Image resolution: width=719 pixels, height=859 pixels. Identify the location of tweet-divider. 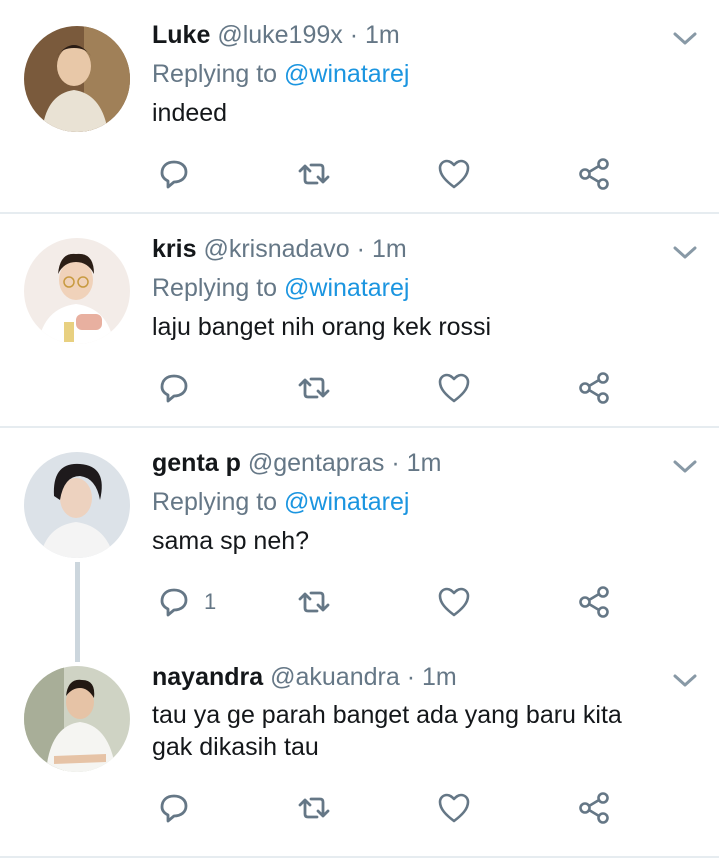
(359, 857).